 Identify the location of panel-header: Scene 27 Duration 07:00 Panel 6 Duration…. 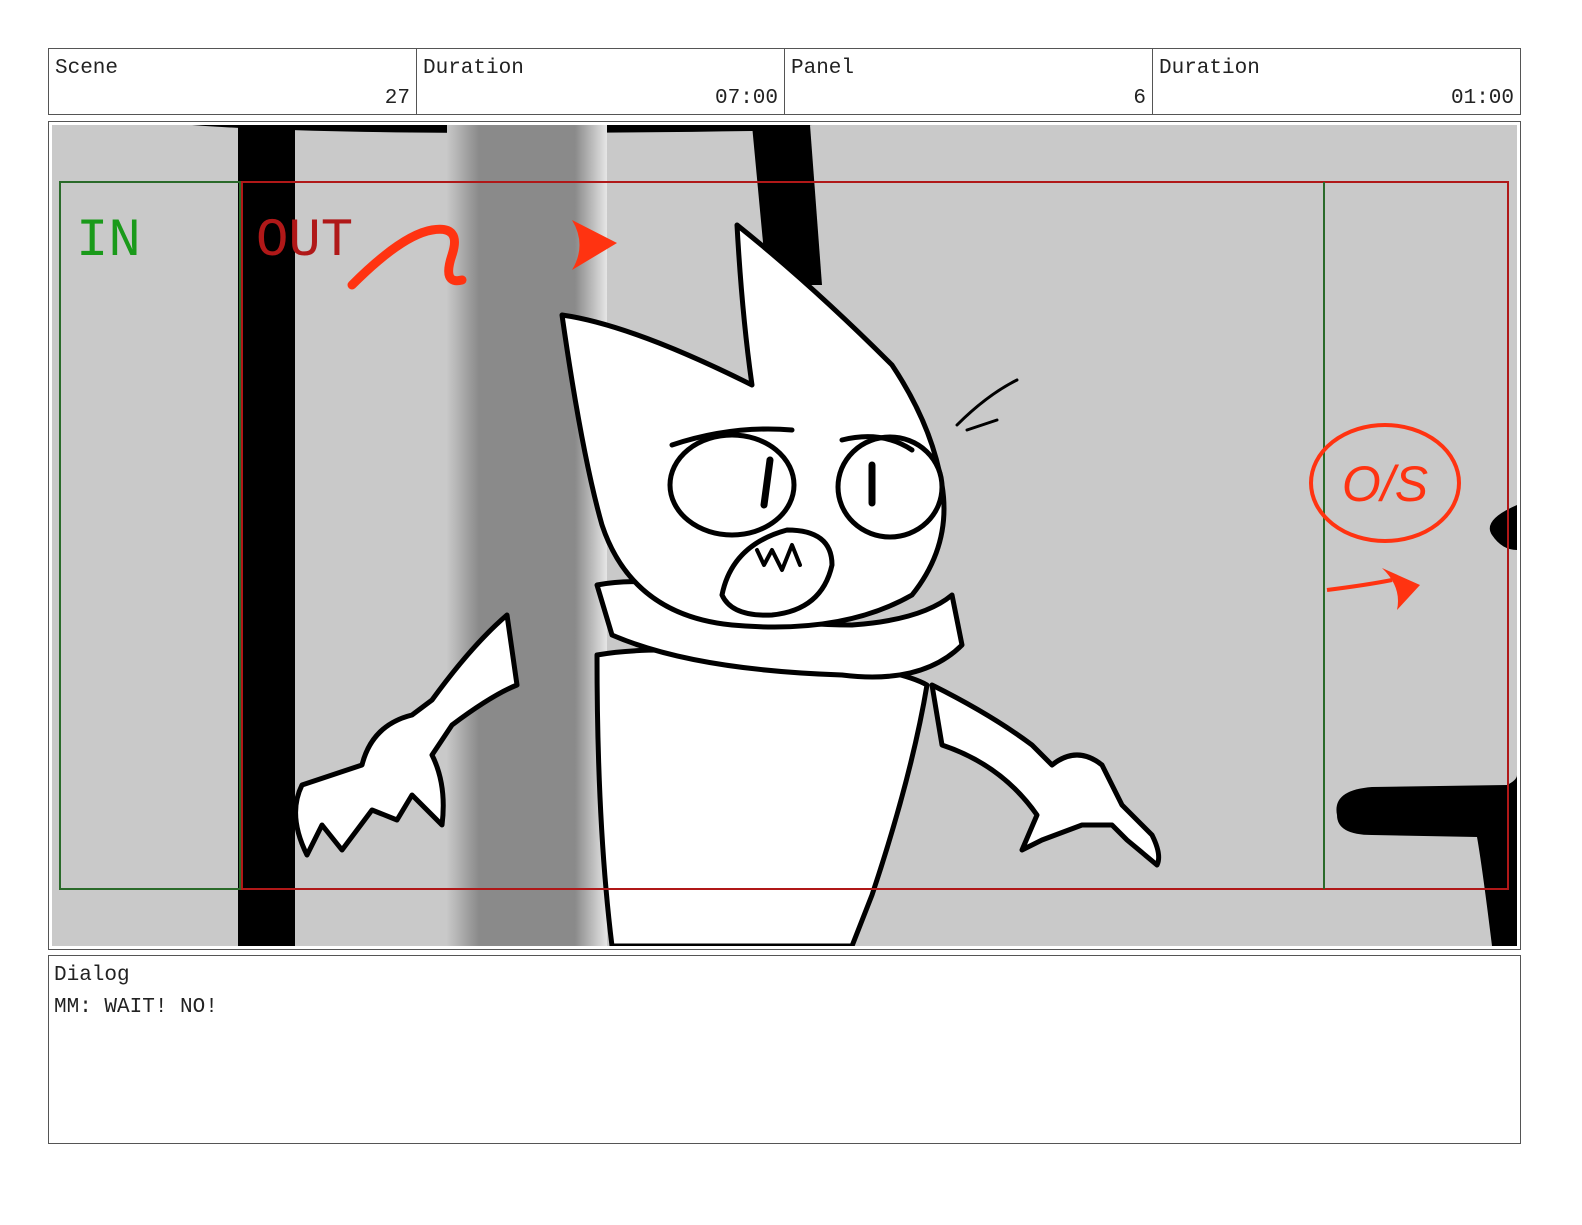
(784, 81).